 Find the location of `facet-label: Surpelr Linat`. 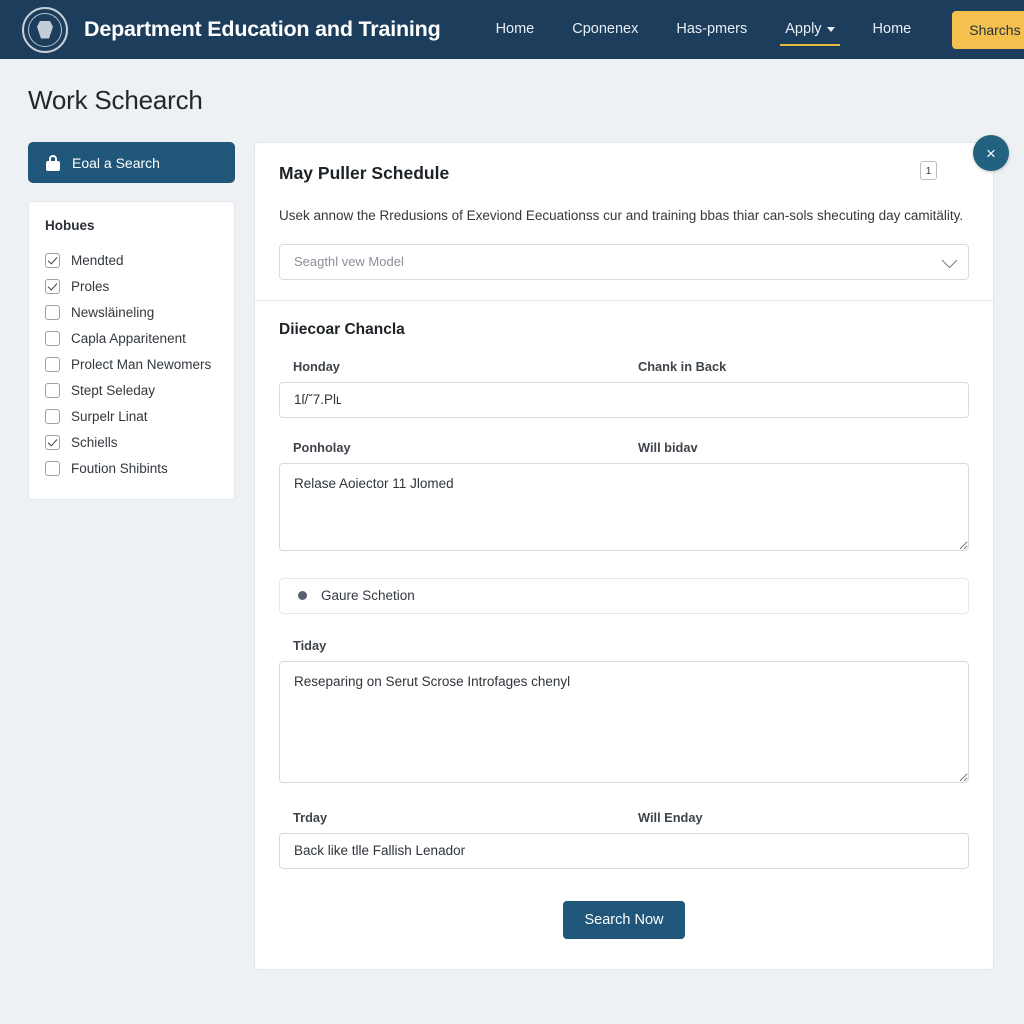

facet-label: Surpelr Linat is located at coordinates (109, 416).